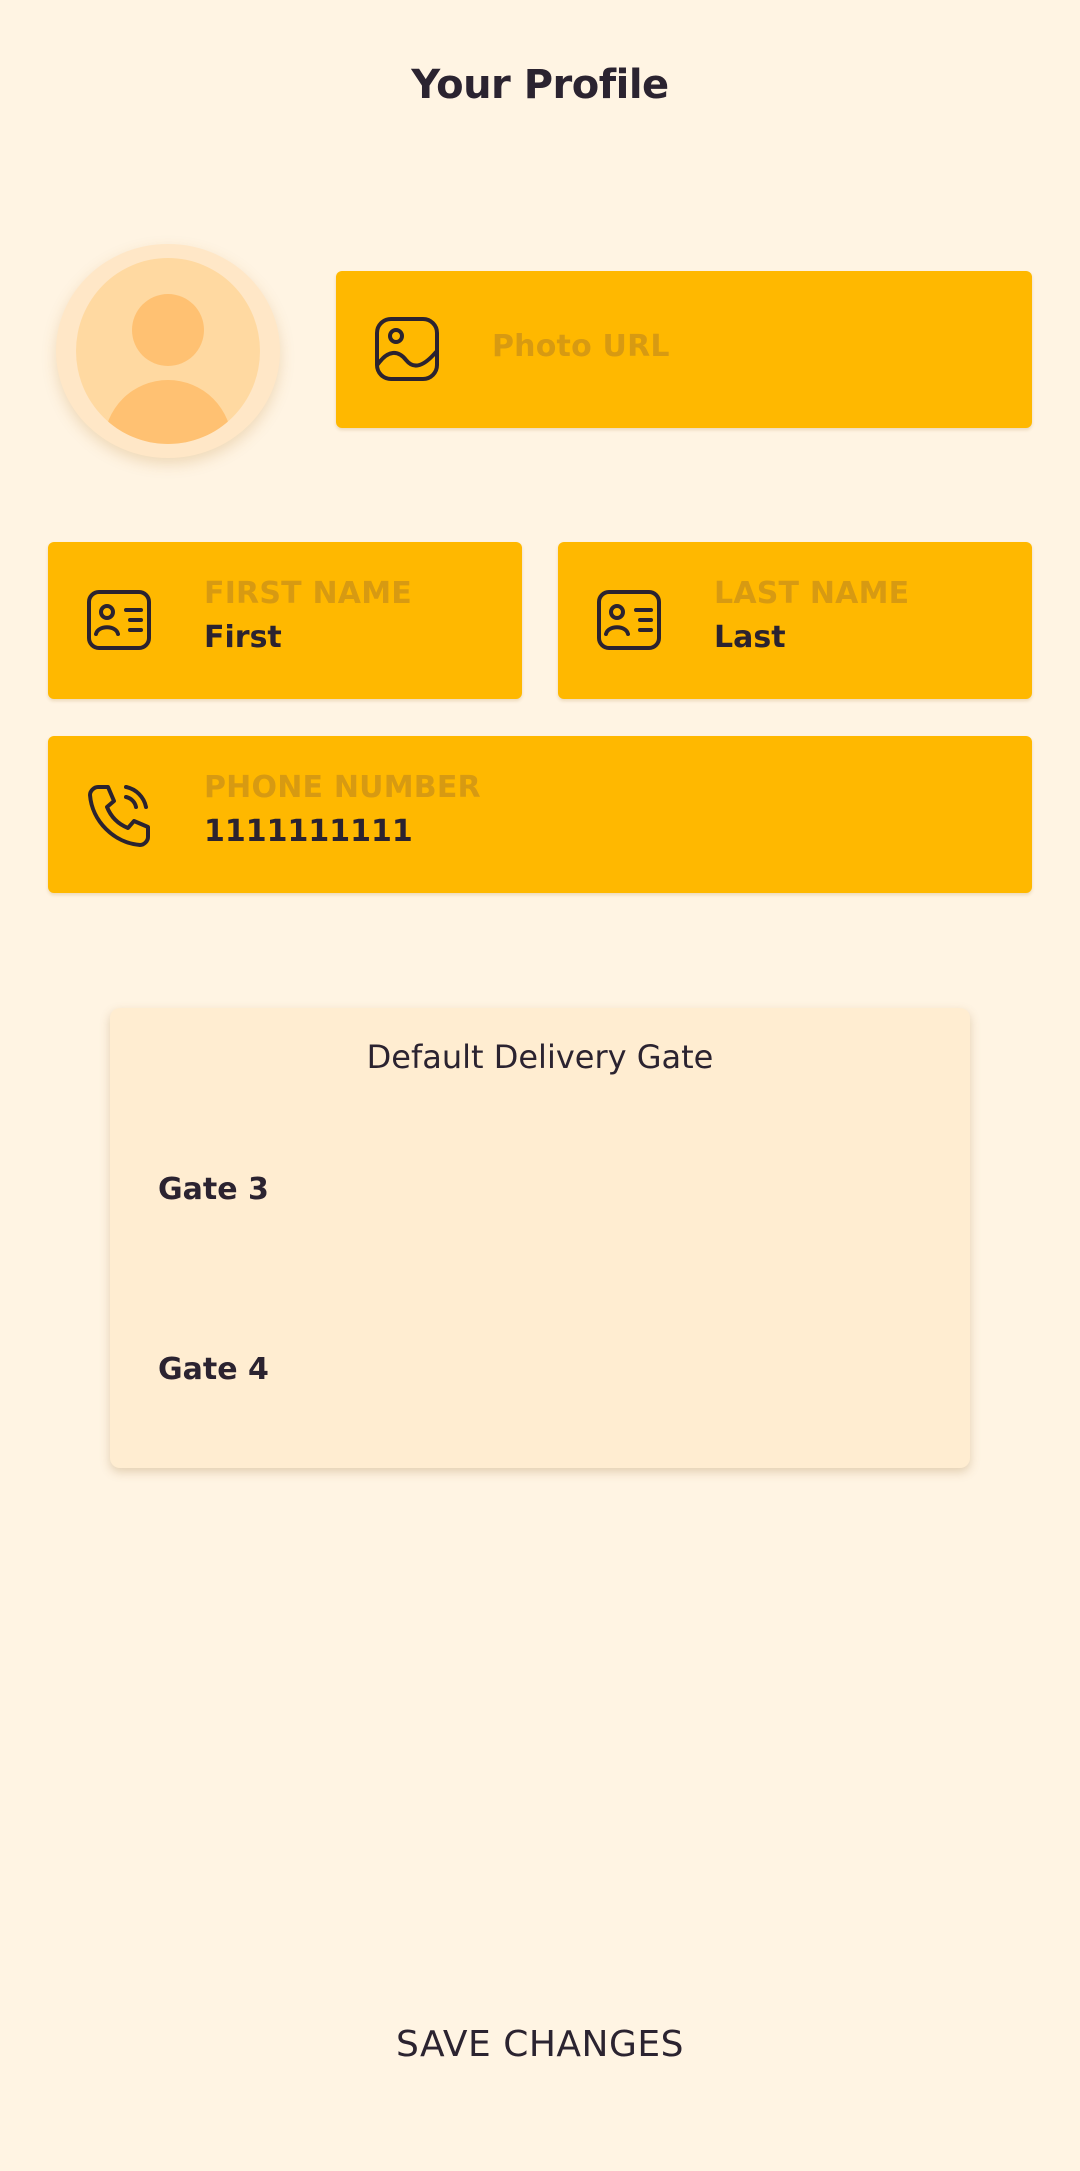 Image resolution: width=1080 pixels, height=2171 pixels. Describe the element at coordinates (119, 814) in the screenshot. I see `phone-icon` at that location.